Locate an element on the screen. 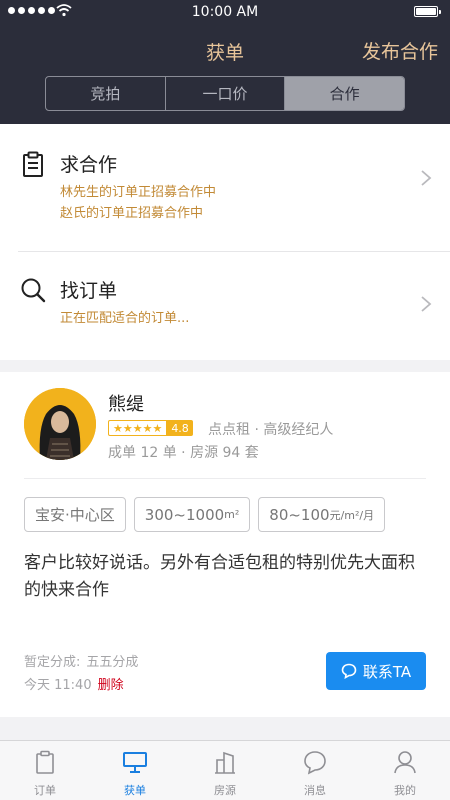 This screenshot has height=800, width=450. post-meta: 今天 11:40 删除 is located at coordinates (74, 683).